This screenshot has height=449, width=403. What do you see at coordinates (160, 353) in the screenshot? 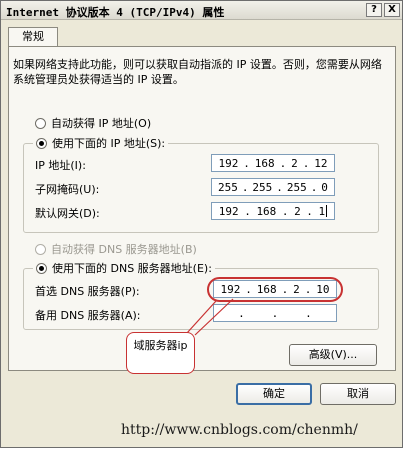
I see `annotation-callout: 域服务器ip` at bounding box center [160, 353].